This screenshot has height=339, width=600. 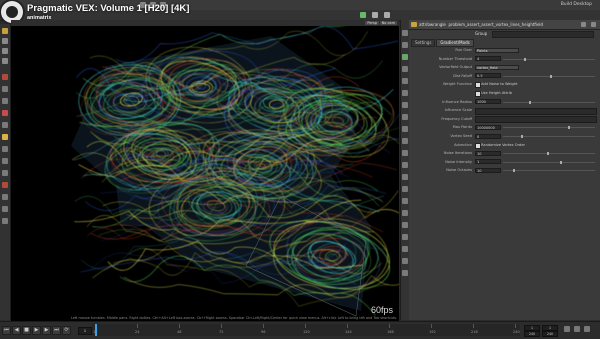 I want to click on rotate-tool-icon, so click(x=5, y=51).